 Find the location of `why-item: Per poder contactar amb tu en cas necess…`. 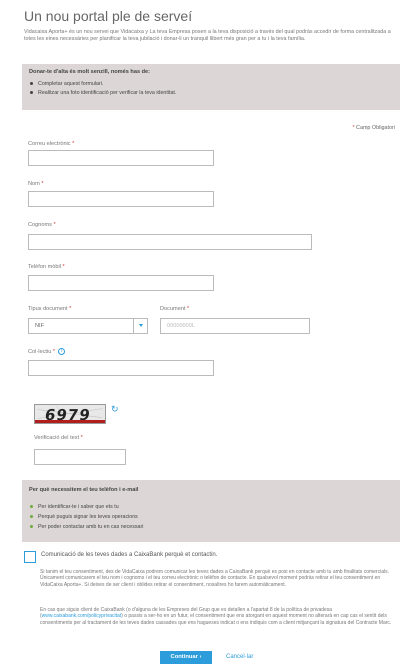

why-item: Per poder contactar amb tu en cas necess… is located at coordinates (86, 527).